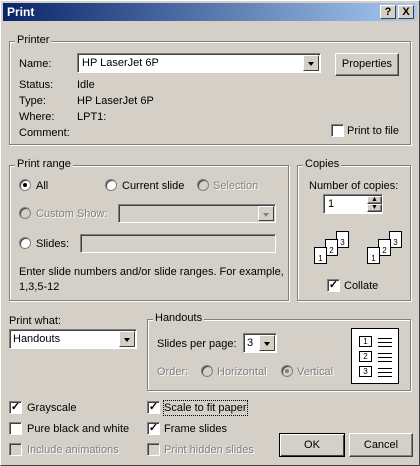  I want to click on printer-name-select: HP LaserJet 6P, so click(199, 63).